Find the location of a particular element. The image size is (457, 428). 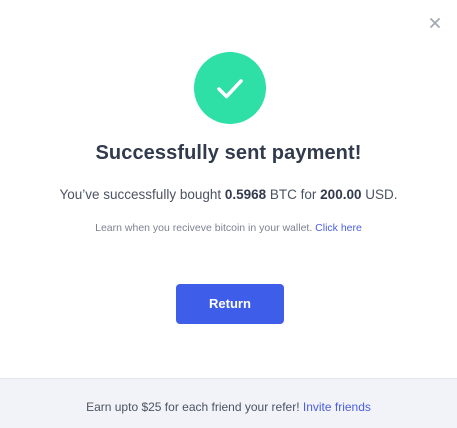

close-button is located at coordinates (435, 23).